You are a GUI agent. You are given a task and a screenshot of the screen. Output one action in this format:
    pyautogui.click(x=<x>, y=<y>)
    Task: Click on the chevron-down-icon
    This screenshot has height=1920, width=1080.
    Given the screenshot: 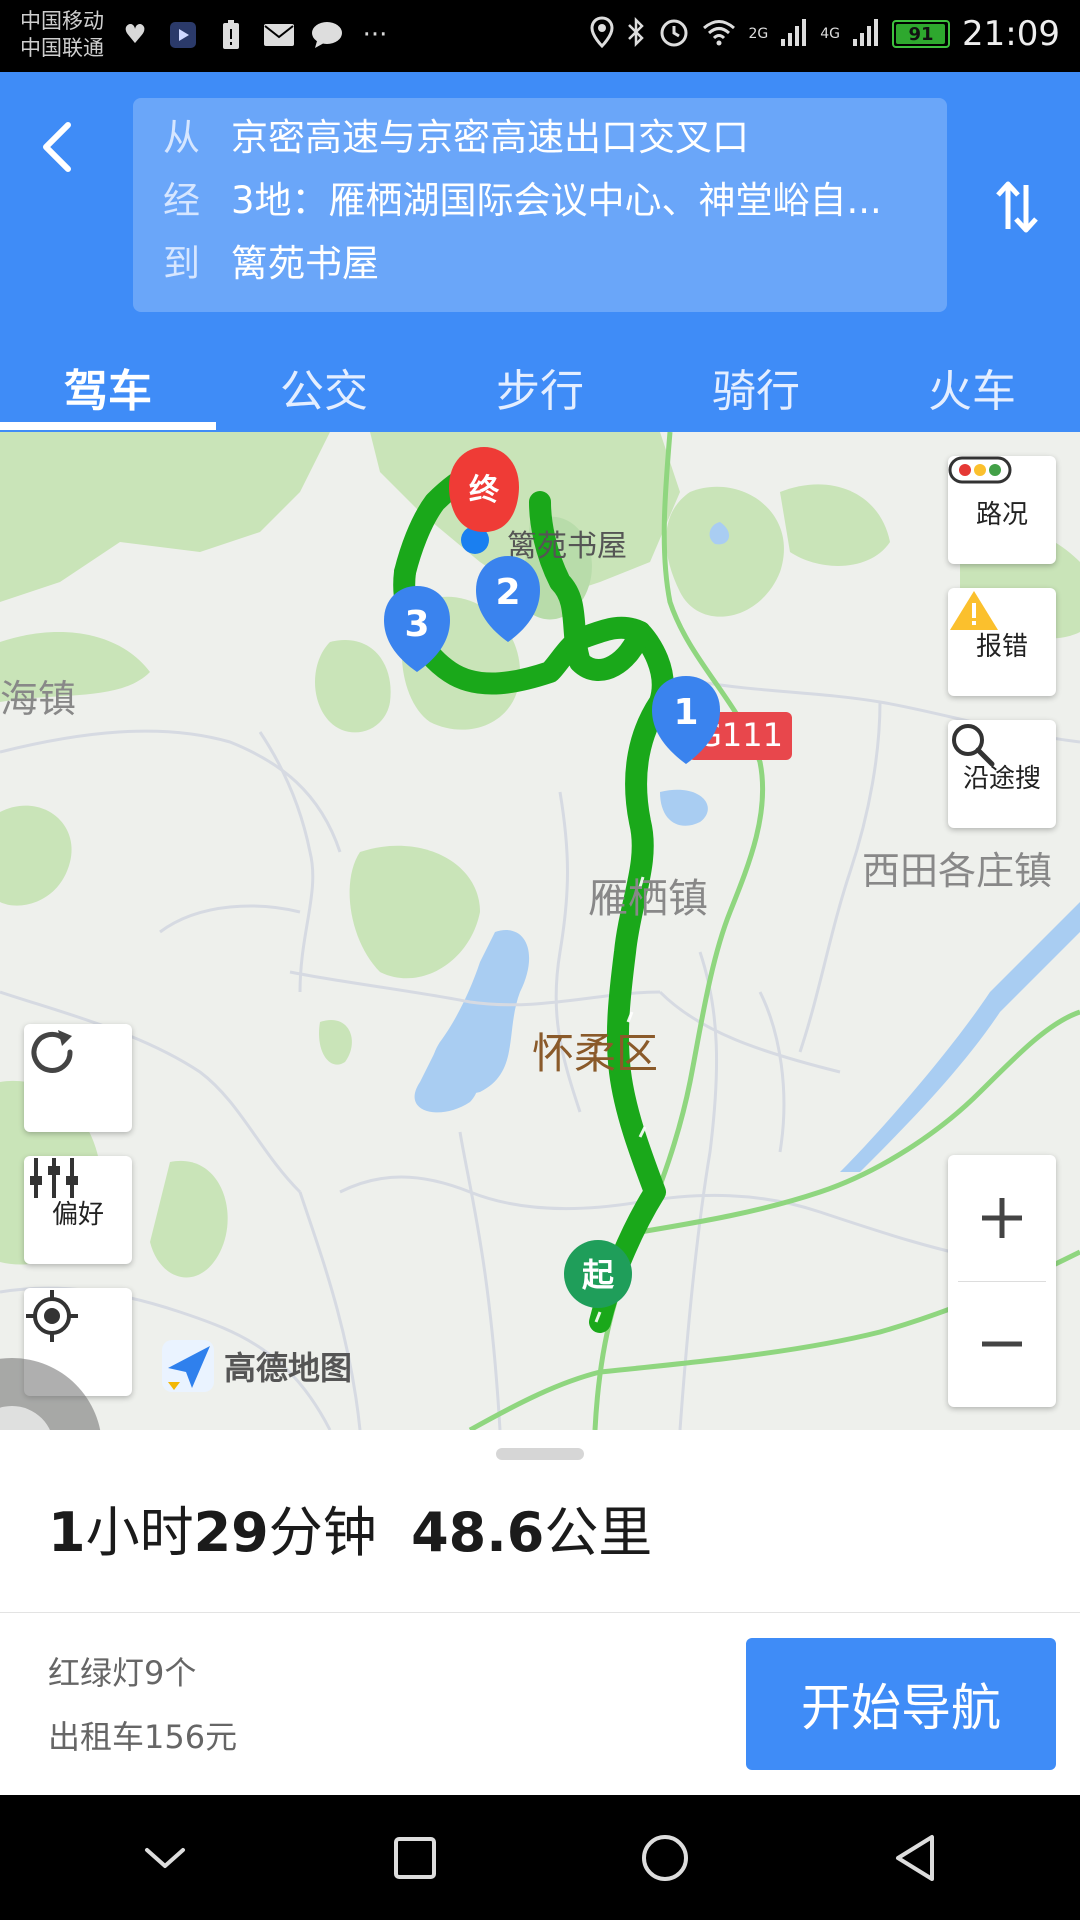 What is the action you would take?
    pyautogui.click(x=165, y=1857)
    